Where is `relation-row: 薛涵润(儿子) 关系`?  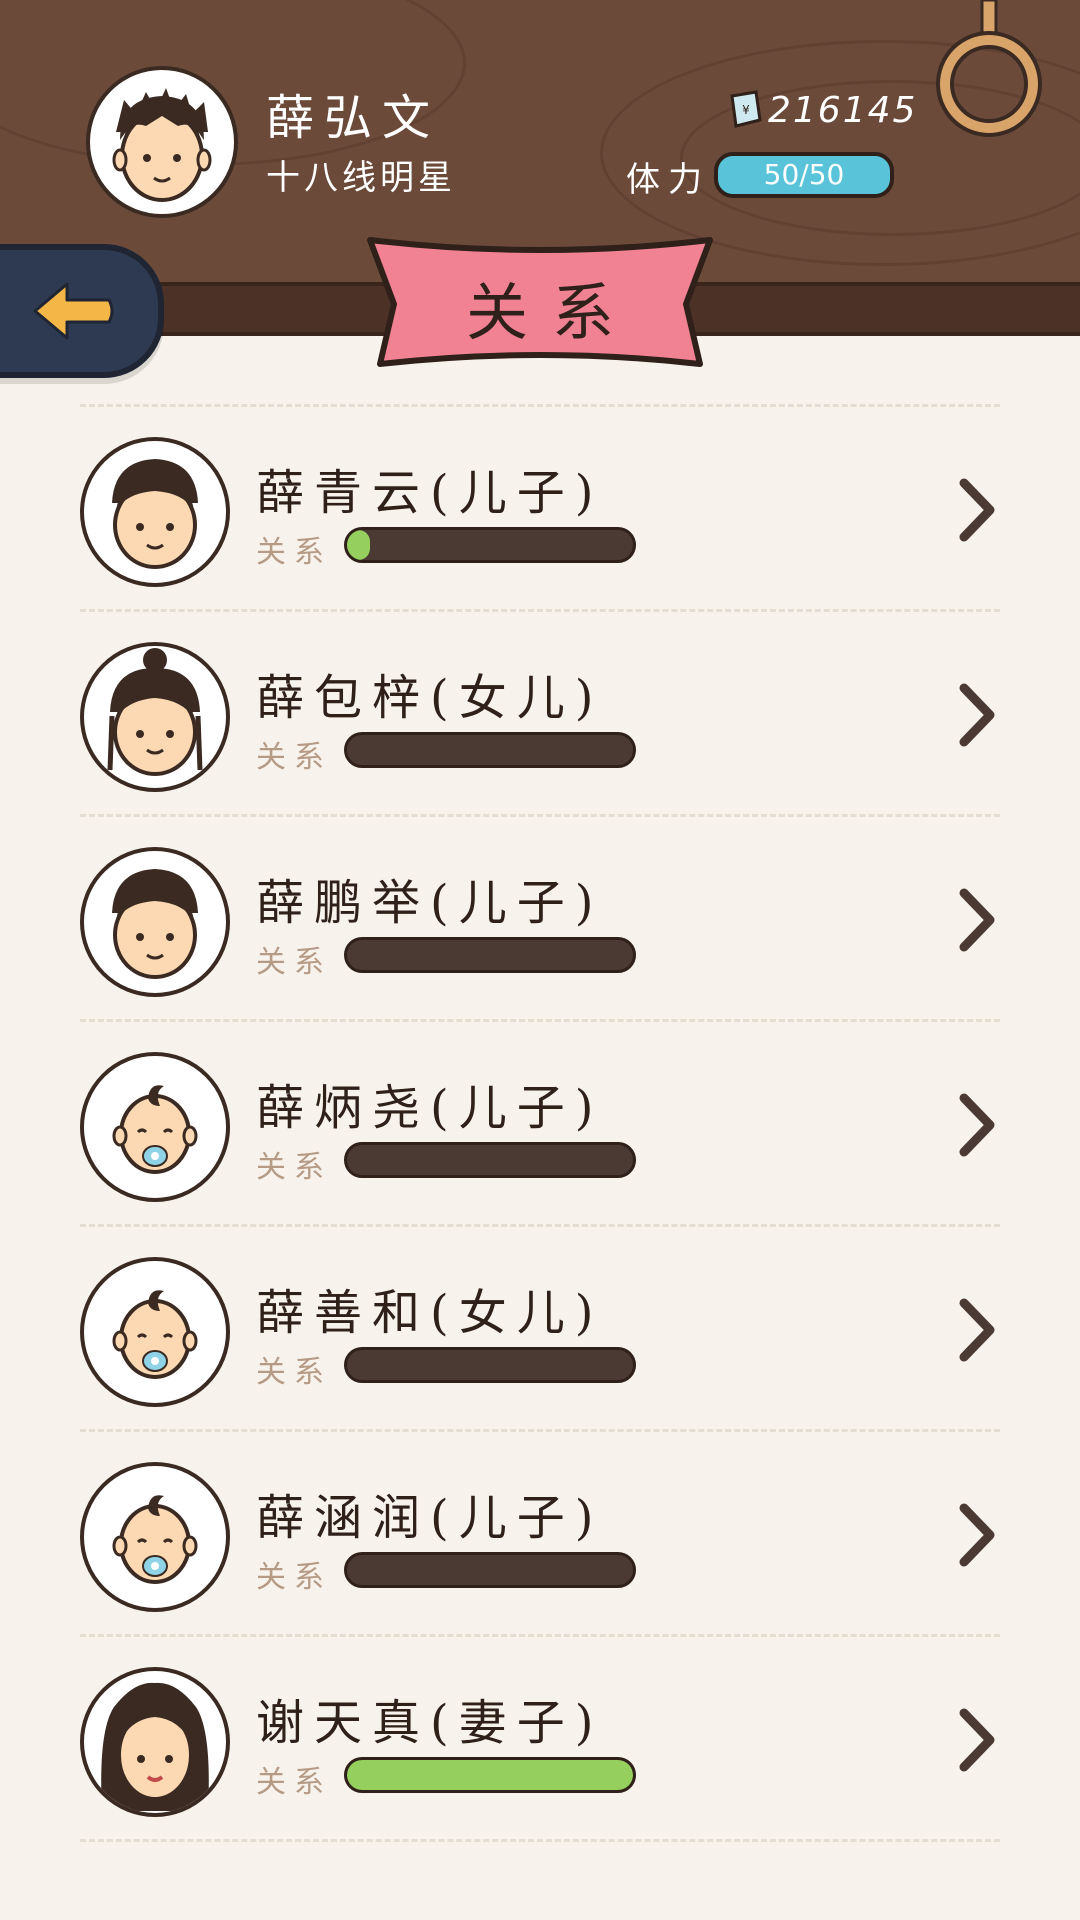 relation-row: 薛涵润(儿子) 关系 is located at coordinates (540, 1536).